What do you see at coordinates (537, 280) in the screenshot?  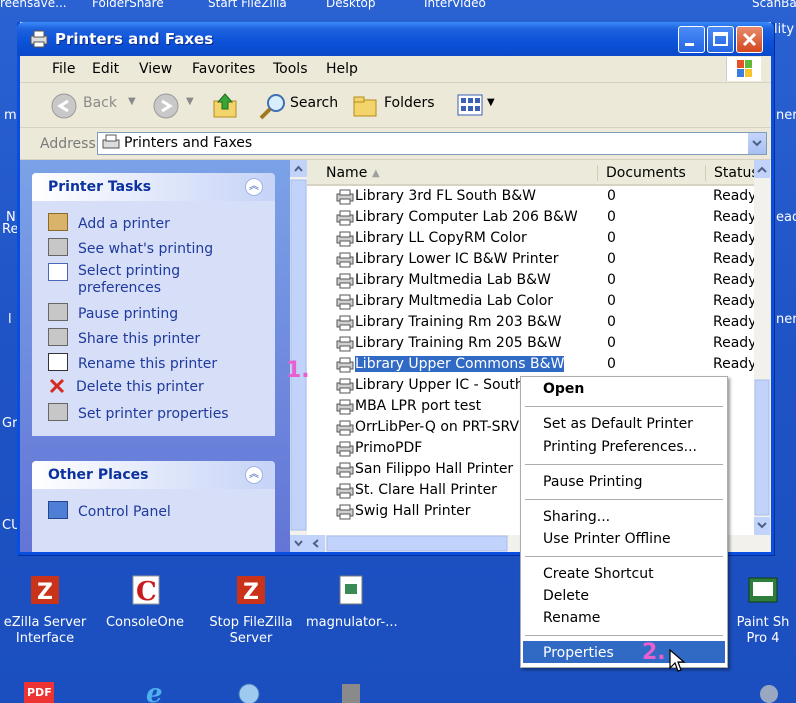 I see `printer-row: Library Multmedia Lab B&W 0 Ready` at bounding box center [537, 280].